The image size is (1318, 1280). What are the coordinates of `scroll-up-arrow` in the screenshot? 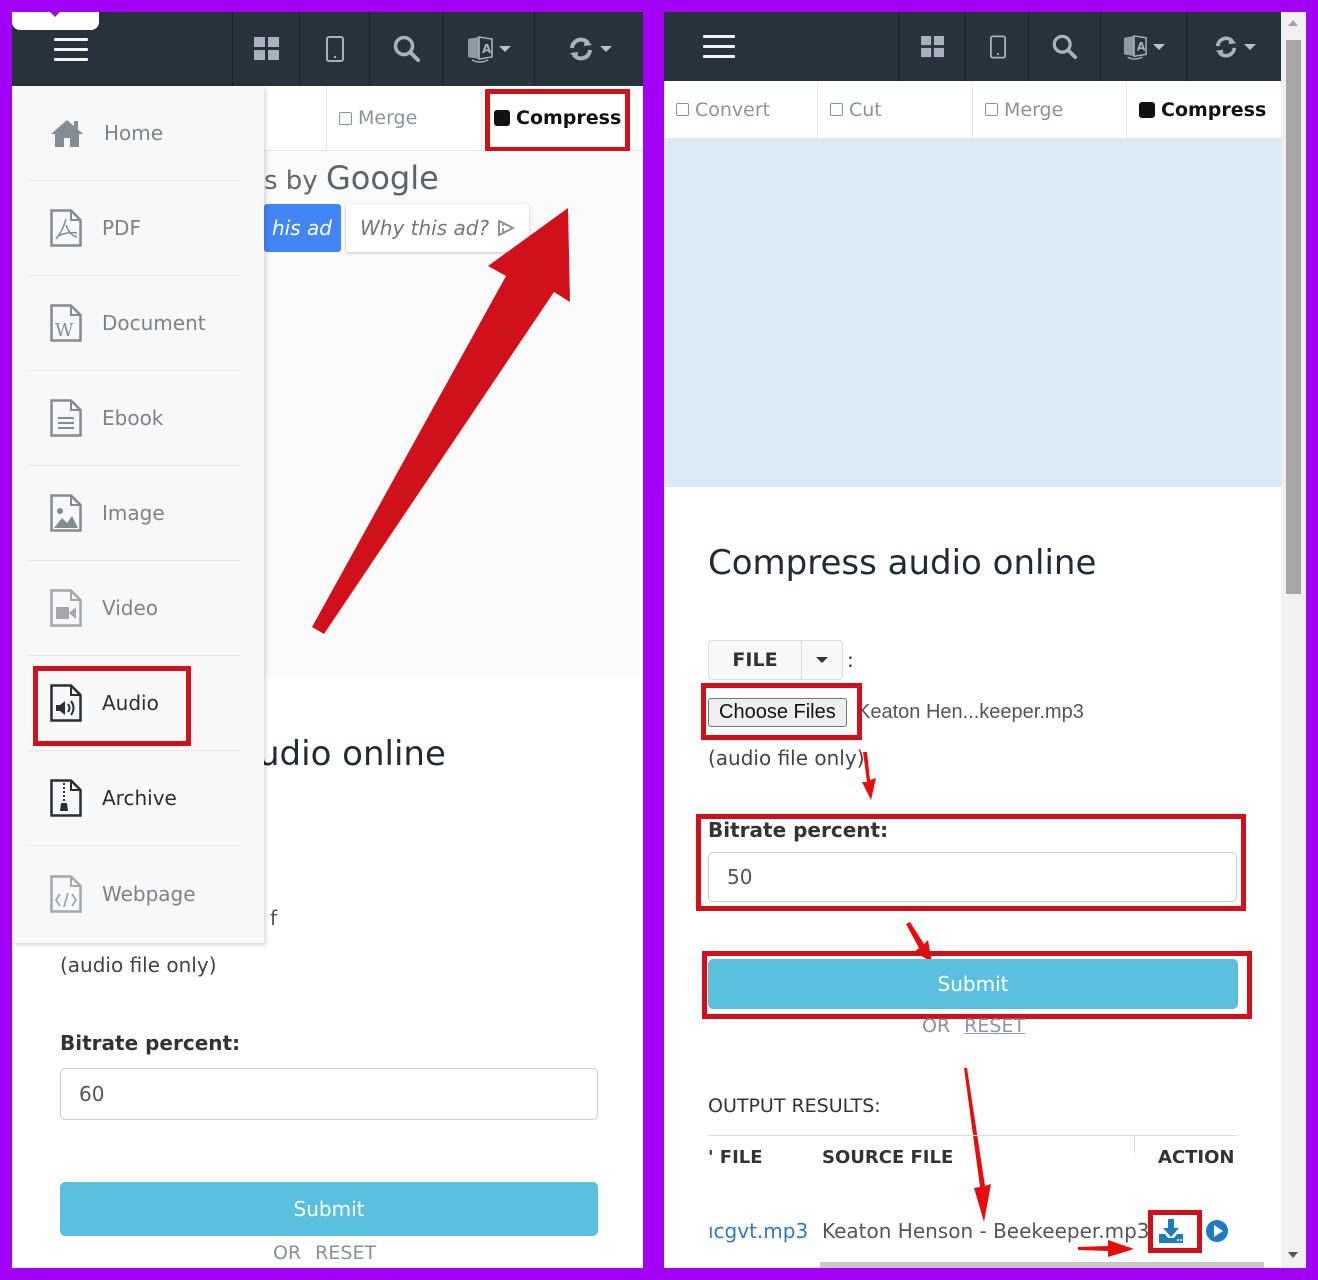 It's located at (1293, 23).